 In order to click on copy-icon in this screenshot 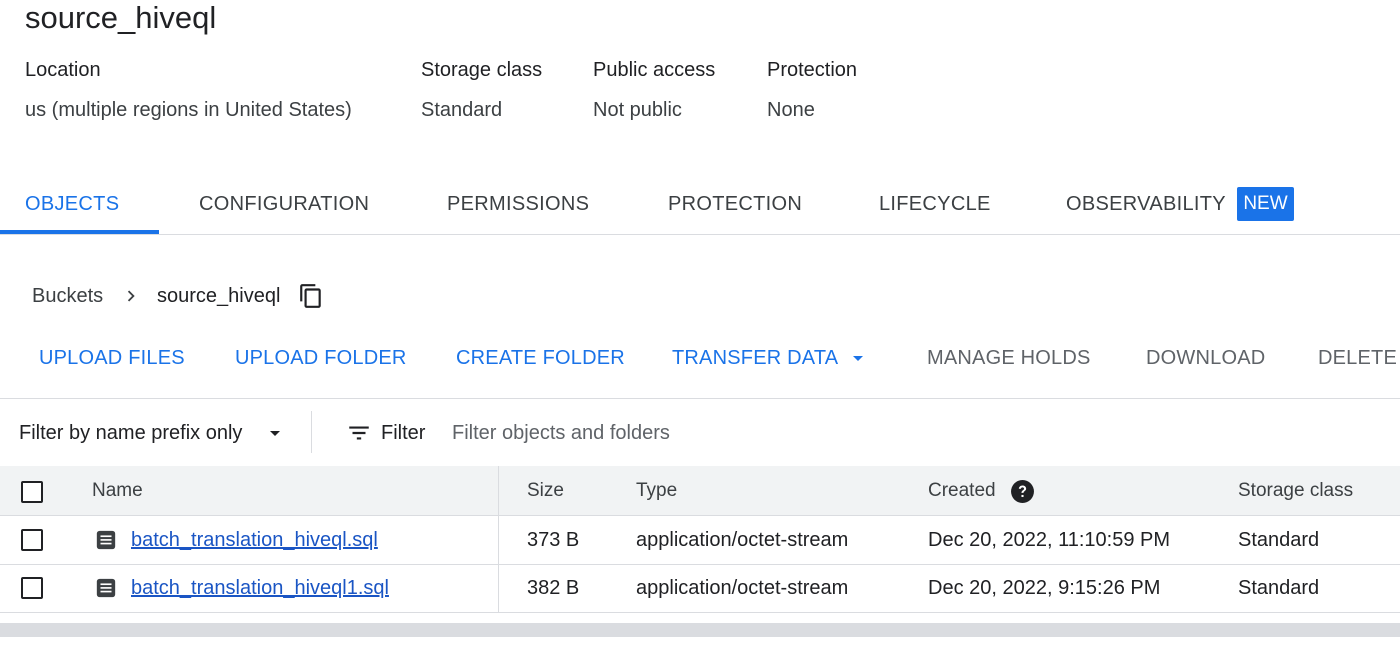, I will do `click(311, 296)`.